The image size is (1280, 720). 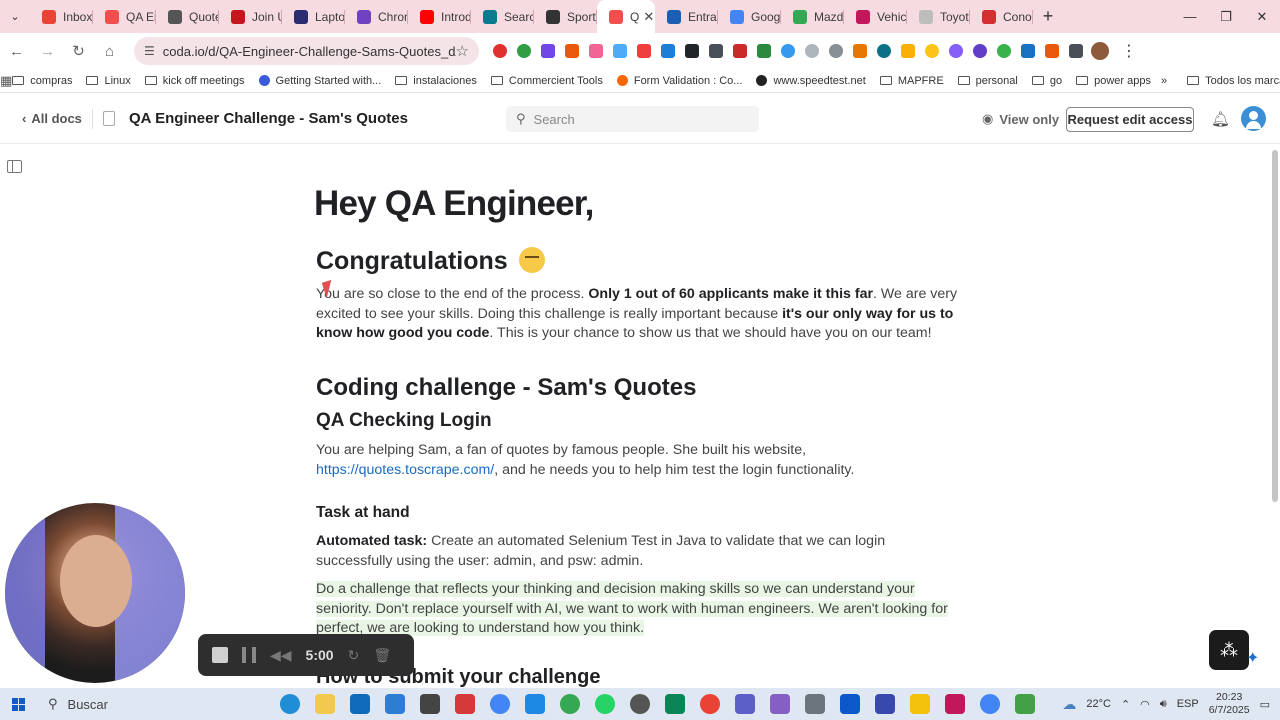 I want to click on restart-icon: ↻, so click(x=354, y=655).